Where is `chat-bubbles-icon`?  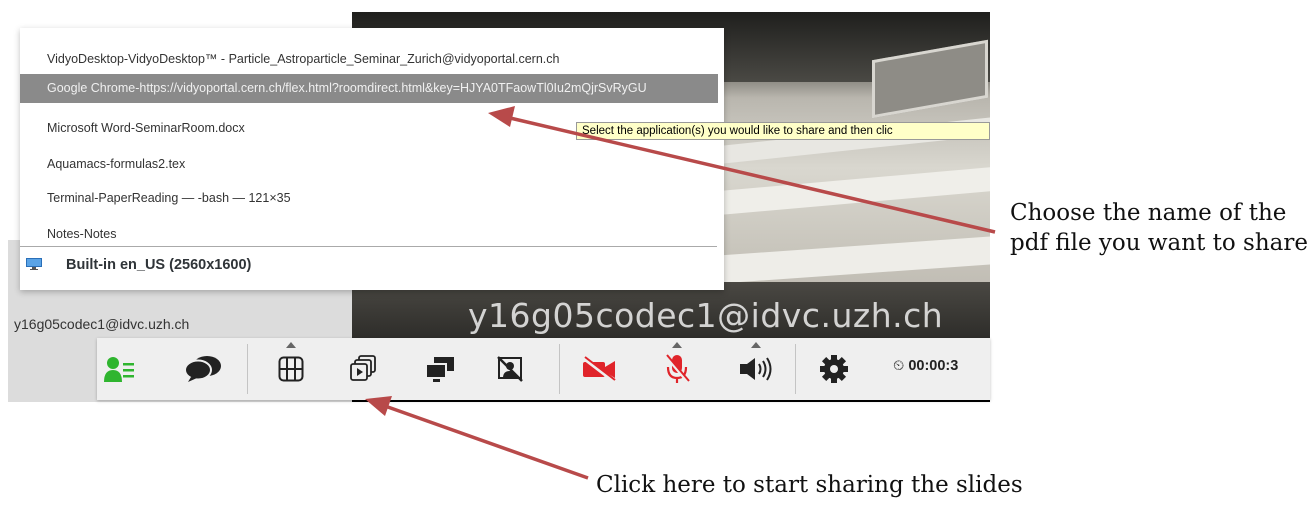 chat-bubbles-icon is located at coordinates (203, 369).